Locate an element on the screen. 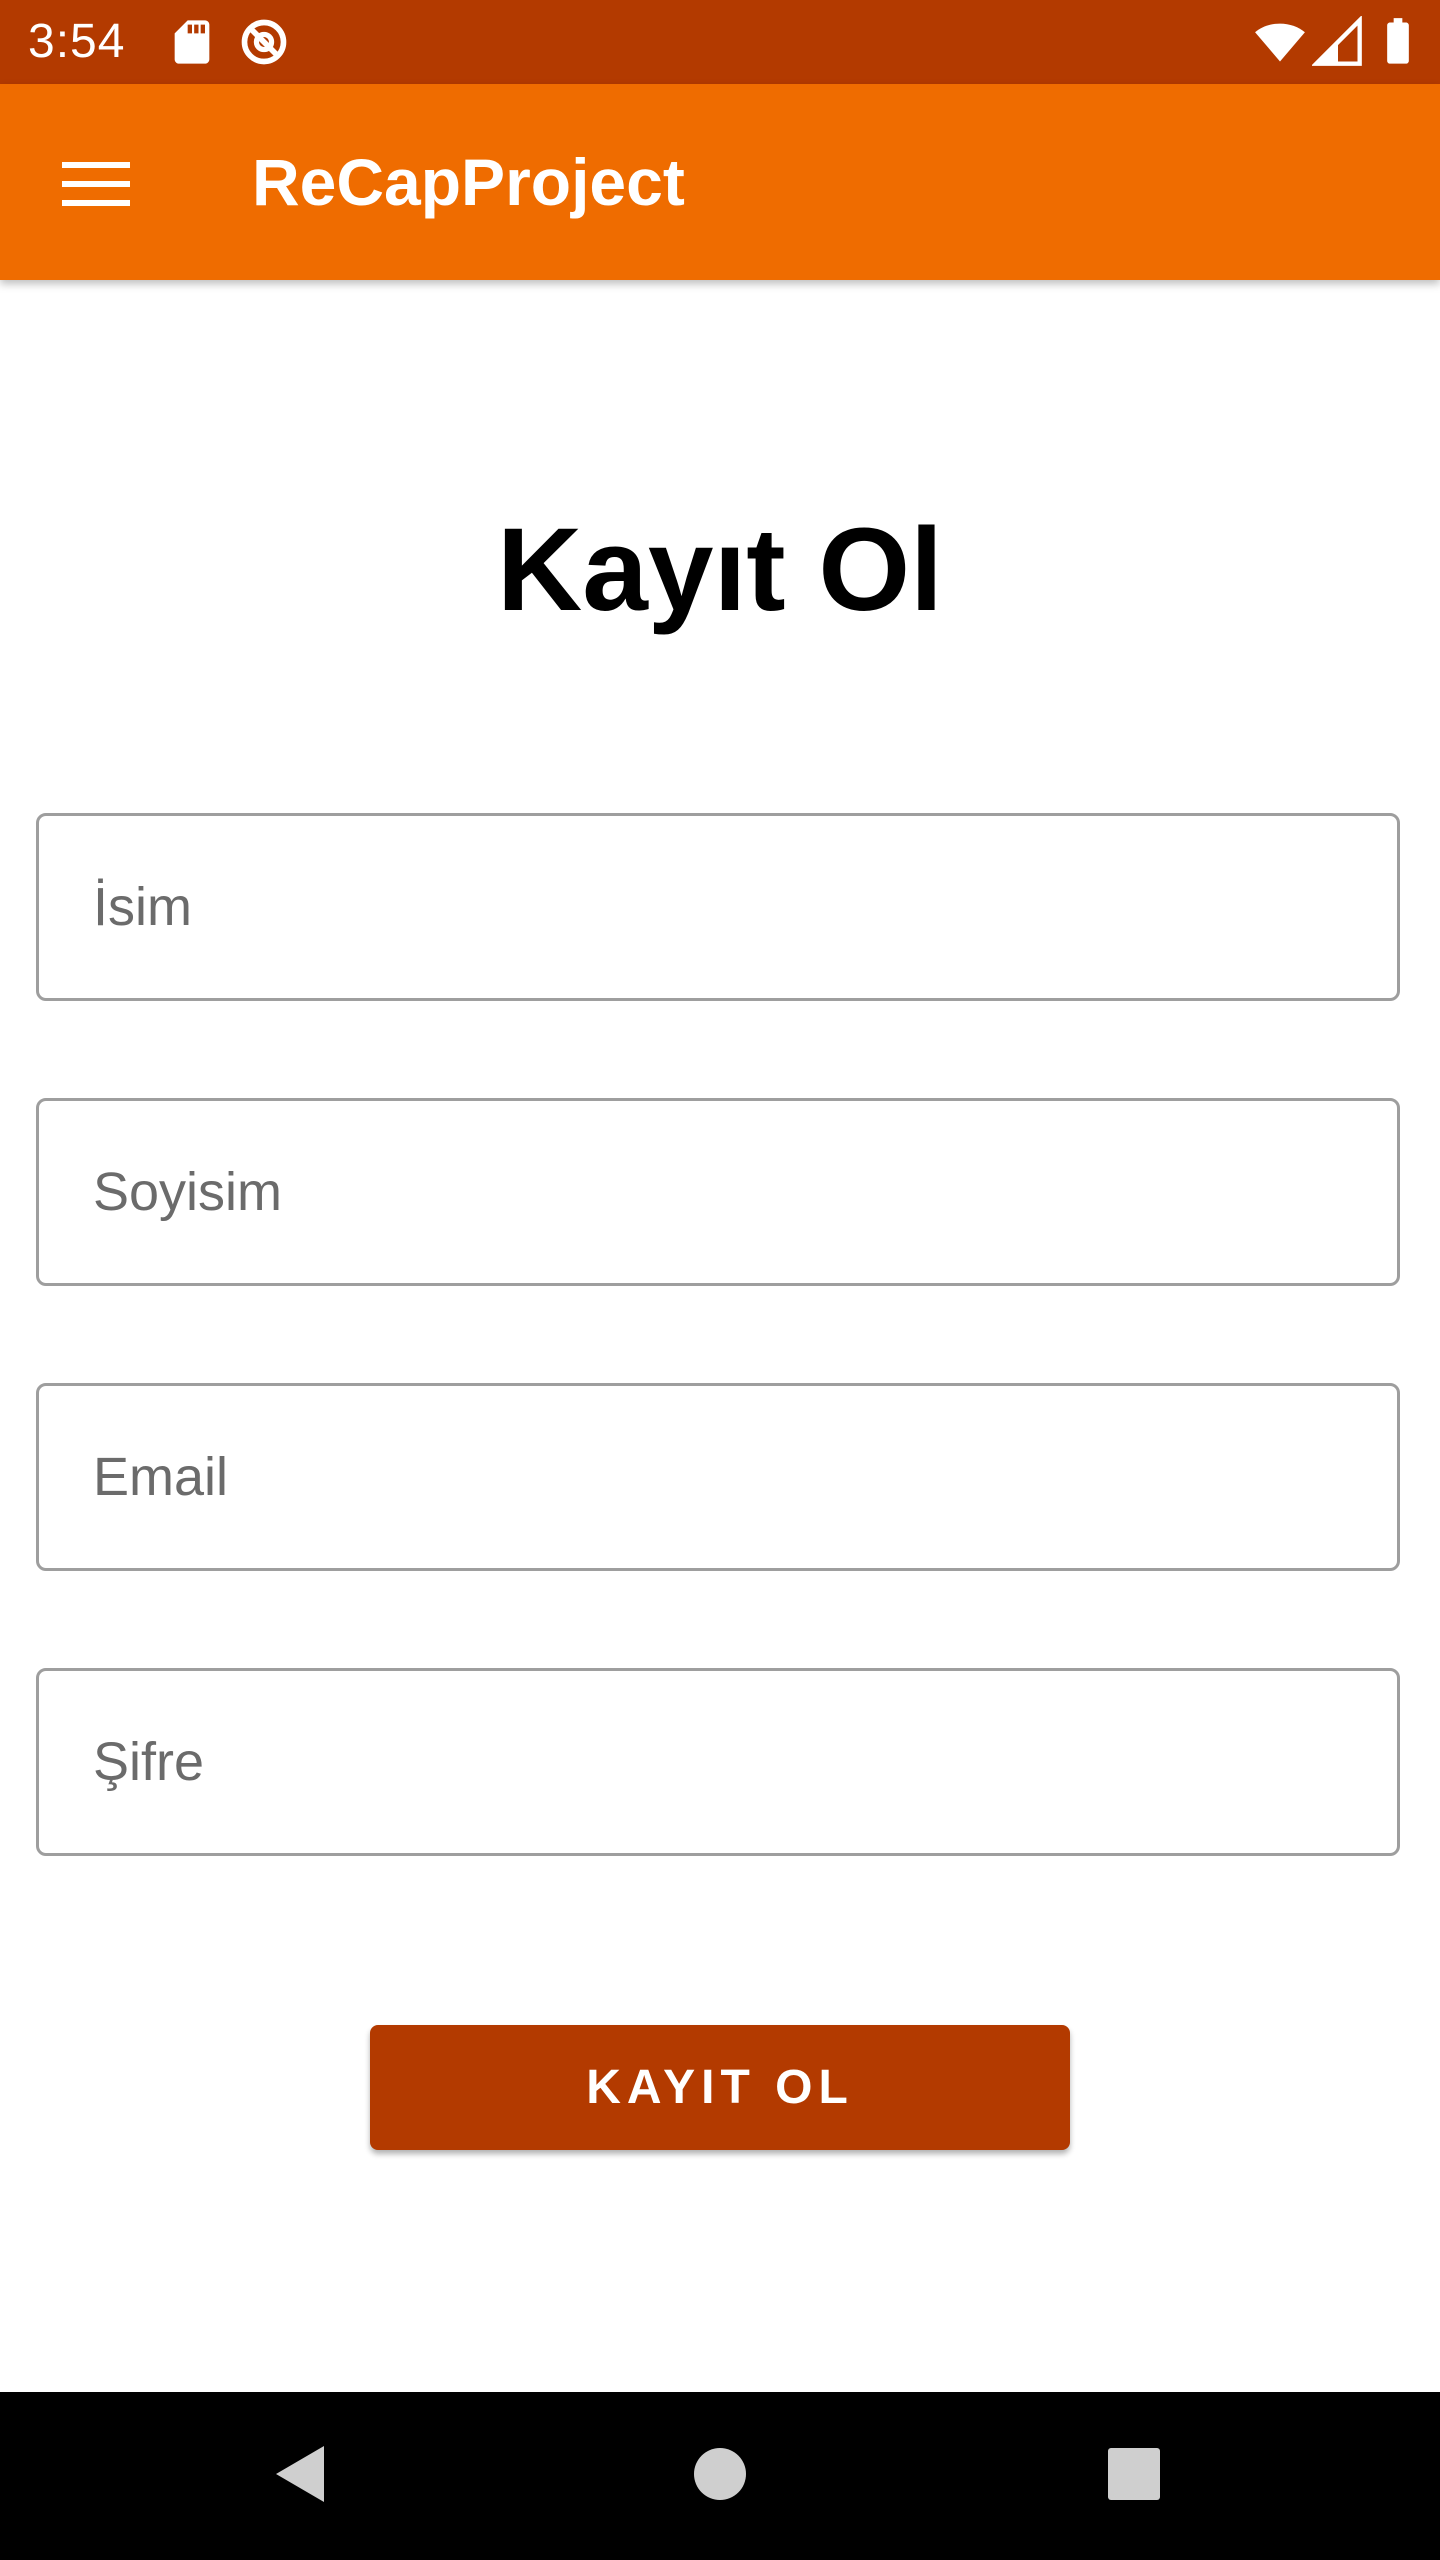 Image resolution: width=1440 pixels, height=2560 pixels. email-field is located at coordinates (718, 1477).